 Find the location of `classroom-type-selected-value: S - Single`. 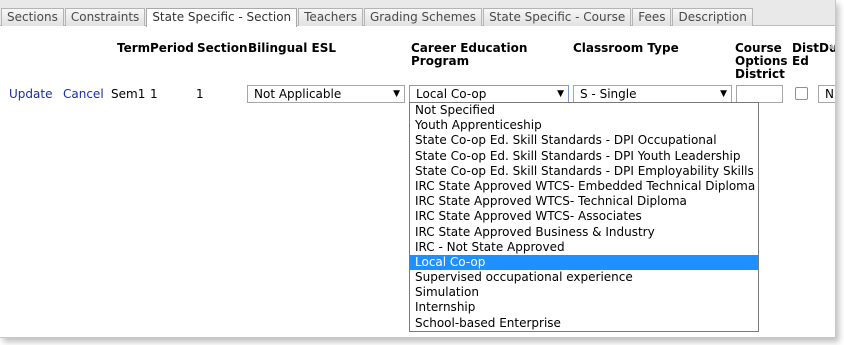

classroom-type-selected-value: S - Single is located at coordinates (608, 94).